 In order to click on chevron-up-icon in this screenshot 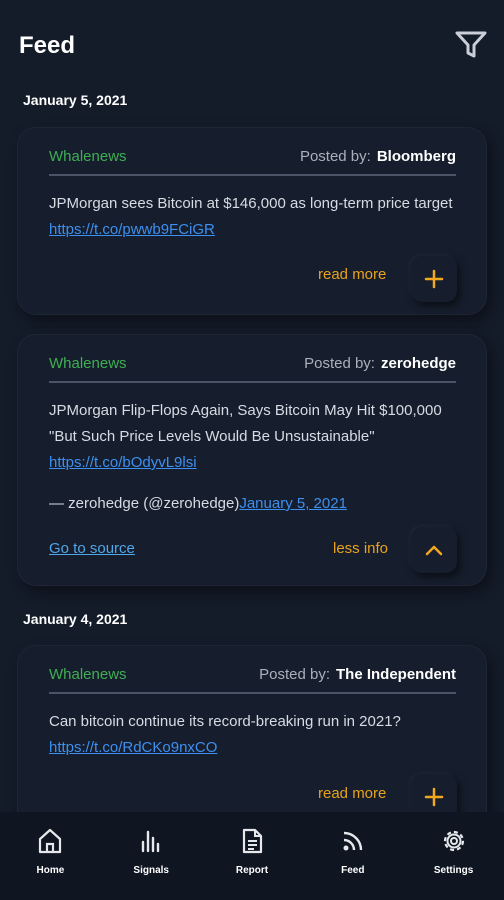, I will do `click(434, 550)`.